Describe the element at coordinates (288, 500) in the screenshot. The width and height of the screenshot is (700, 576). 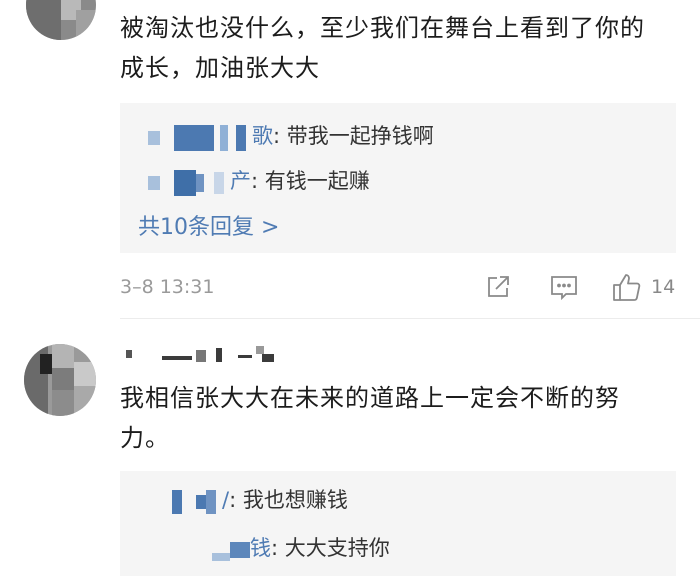
I see `reply-text: : 我也想赚钱` at that location.